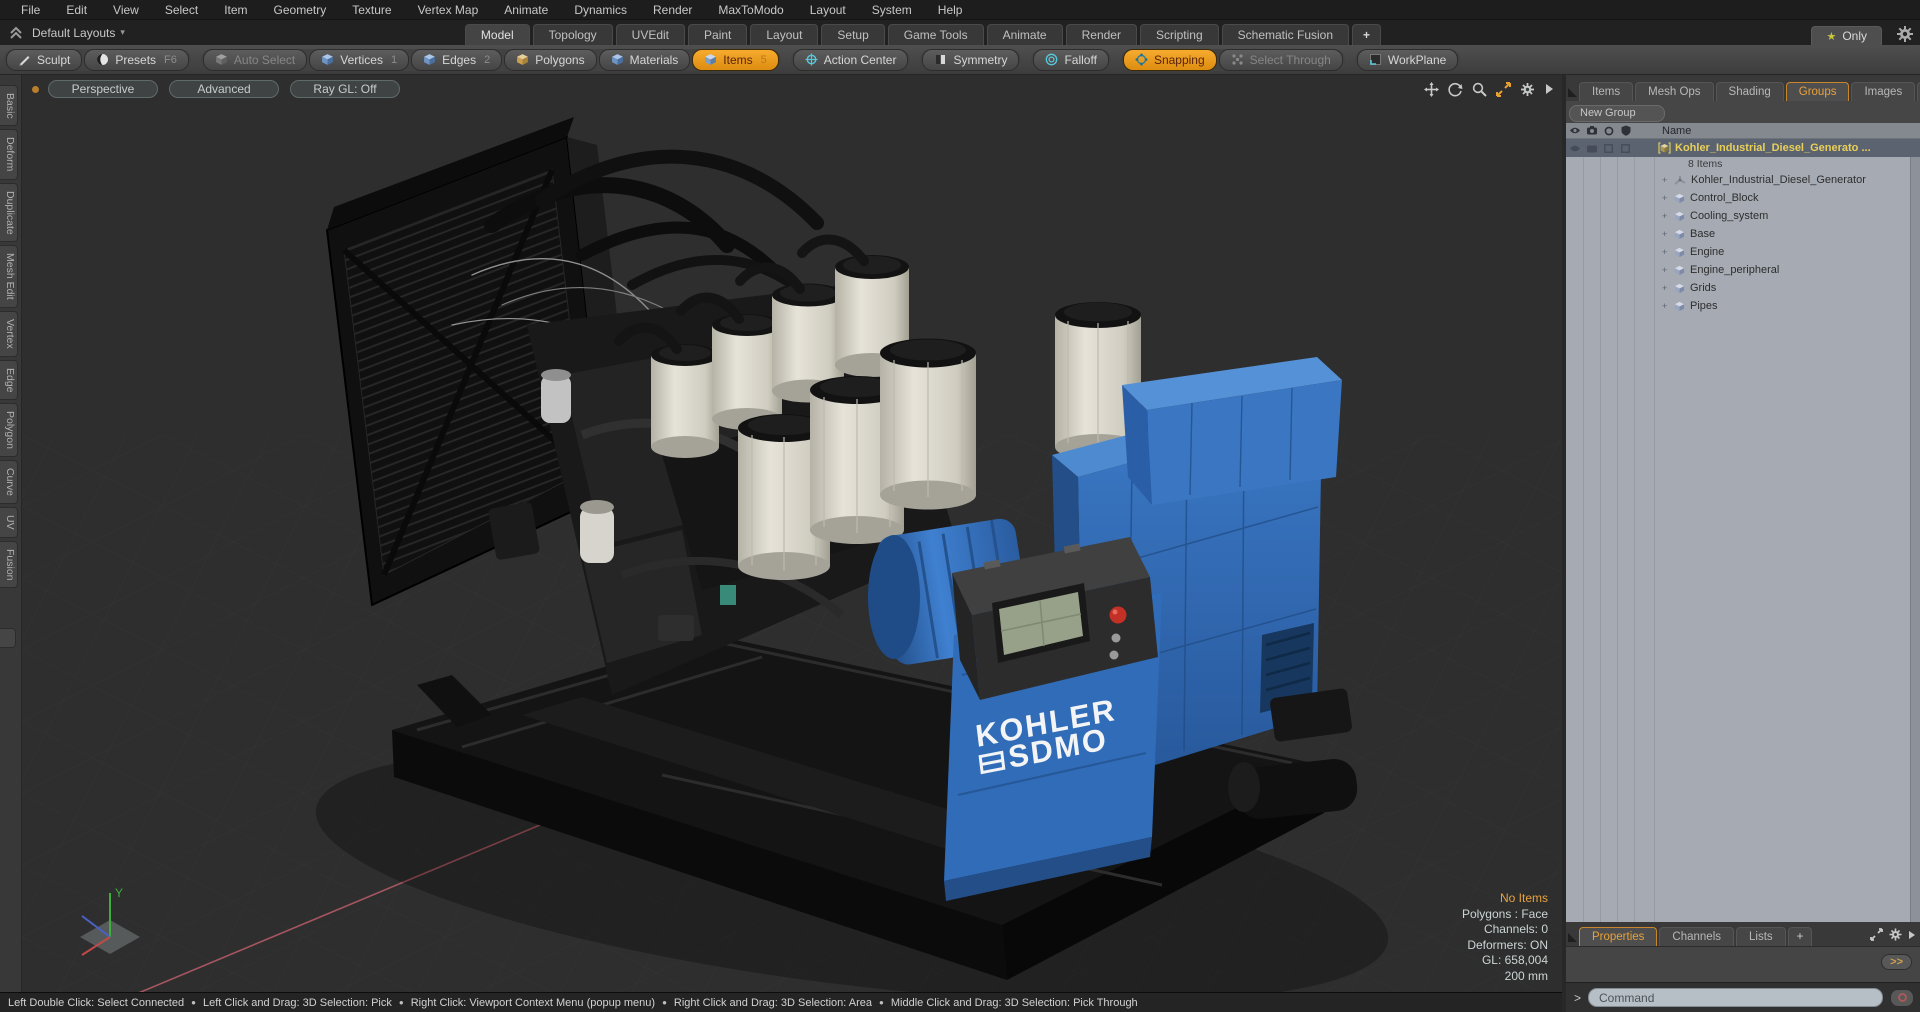 The height and width of the screenshot is (1012, 1920). Describe the element at coordinates (9, 380) in the screenshot. I see `sidebar-tab-edge: Edge` at that location.